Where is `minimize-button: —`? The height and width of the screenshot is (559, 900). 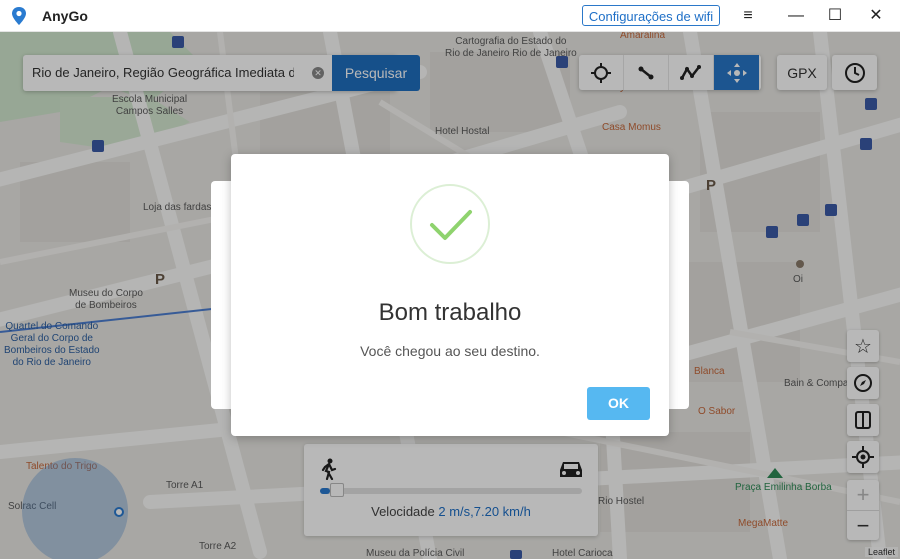
minimize-button: — is located at coordinates (796, 16).